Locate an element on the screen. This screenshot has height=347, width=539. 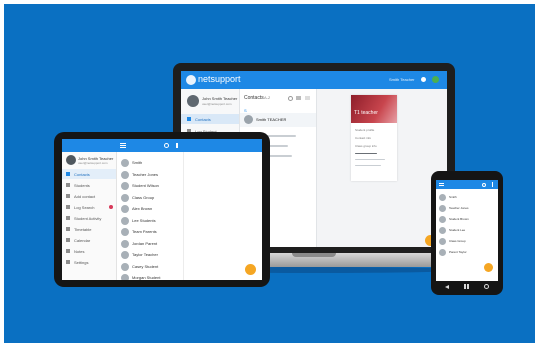
list-item: Jordan Parent is located at coordinates (150, 244).